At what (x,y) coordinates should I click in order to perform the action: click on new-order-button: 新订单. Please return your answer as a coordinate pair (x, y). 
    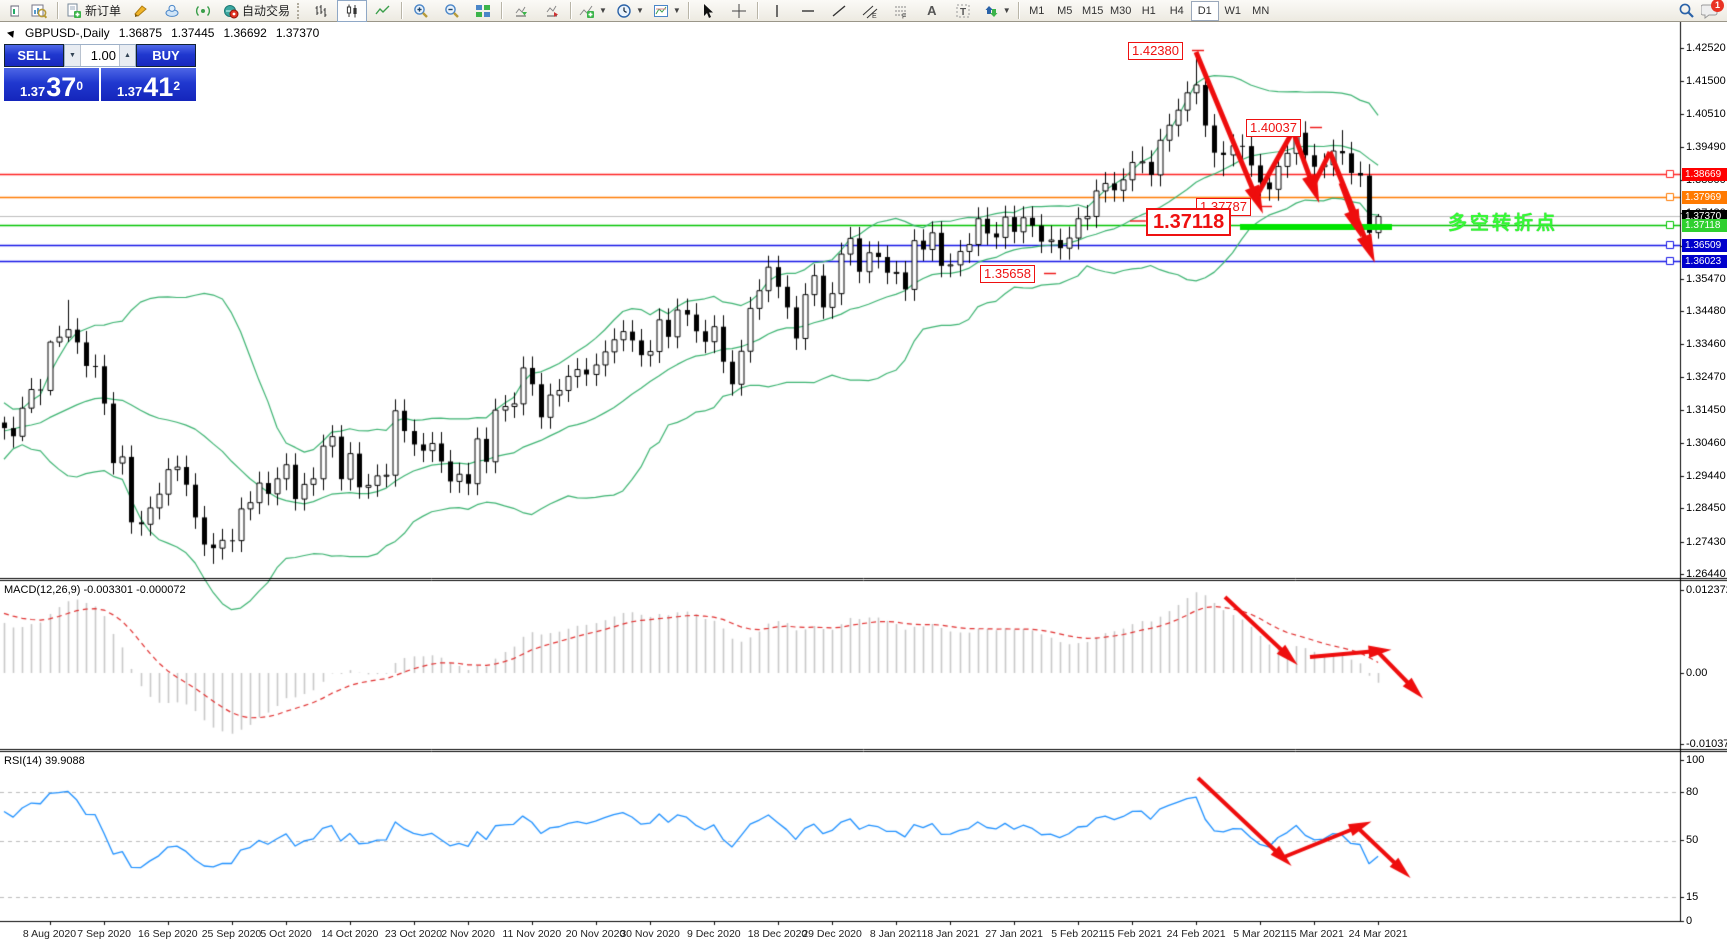
    Looking at the image, I should click on (93, 11).